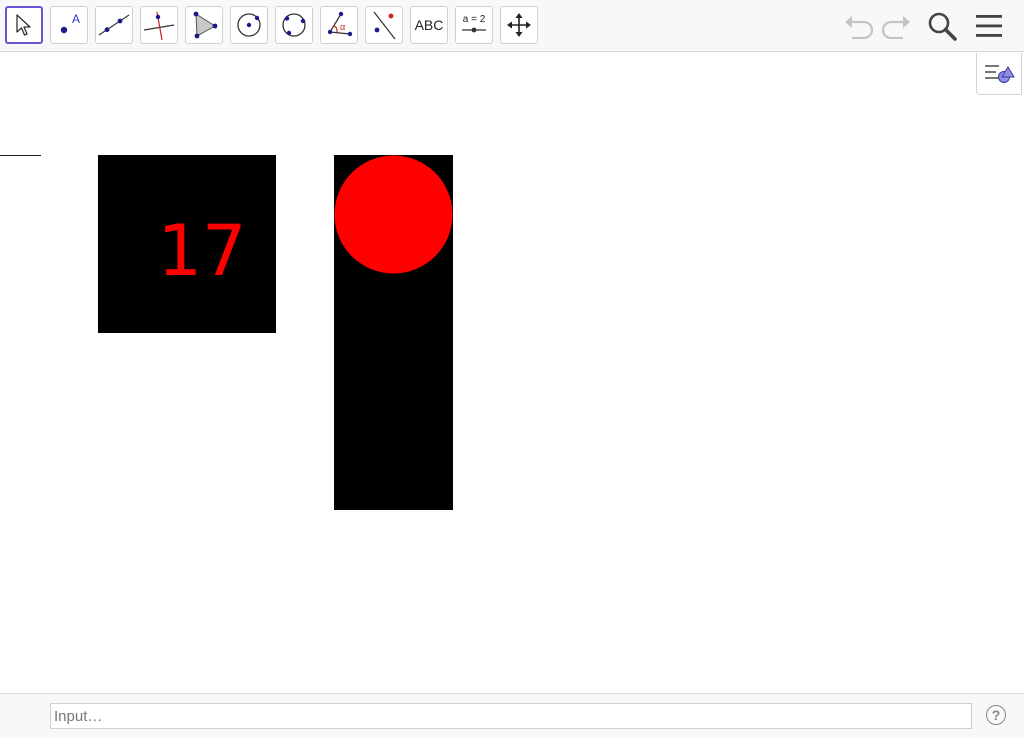 The height and width of the screenshot is (738, 1024). I want to click on polygon-tool-button, so click(204, 25).